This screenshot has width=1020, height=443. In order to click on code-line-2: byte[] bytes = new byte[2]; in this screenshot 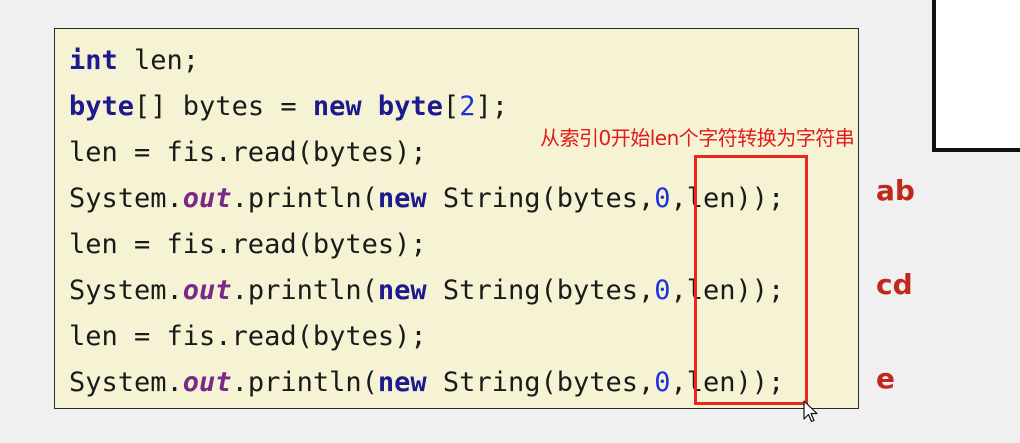, I will do `click(288, 107)`.